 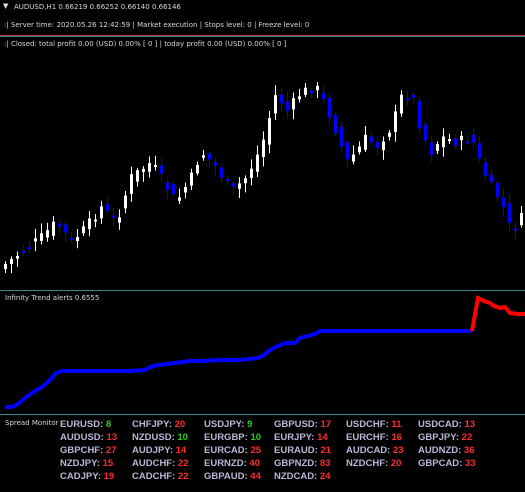 What do you see at coordinates (225, 463) in the screenshot?
I see `spread-symbol: EURNZD:` at bounding box center [225, 463].